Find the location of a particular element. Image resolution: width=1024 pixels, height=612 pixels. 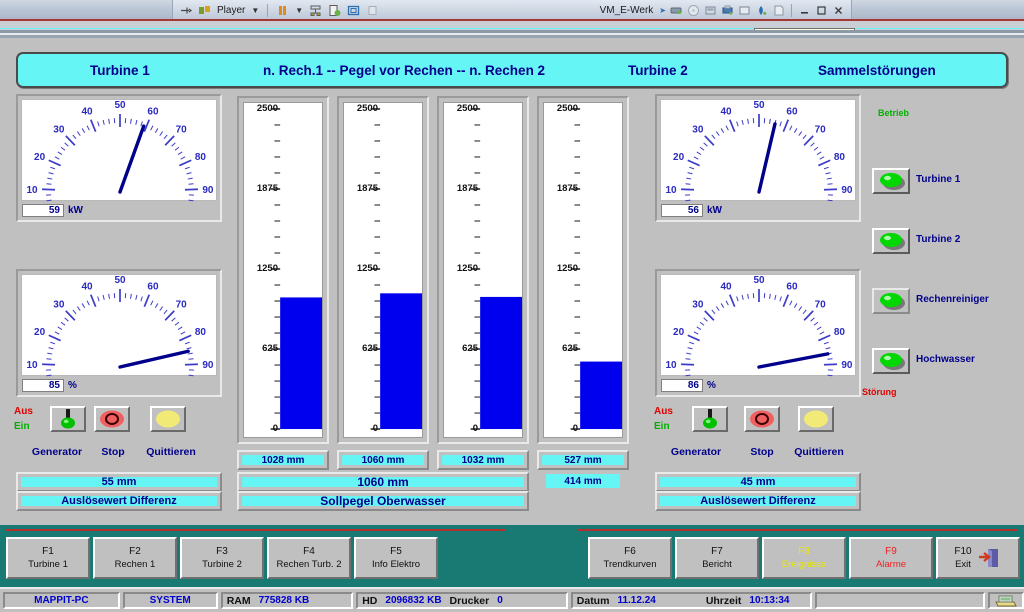

left-generator-button is located at coordinates (68, 419).